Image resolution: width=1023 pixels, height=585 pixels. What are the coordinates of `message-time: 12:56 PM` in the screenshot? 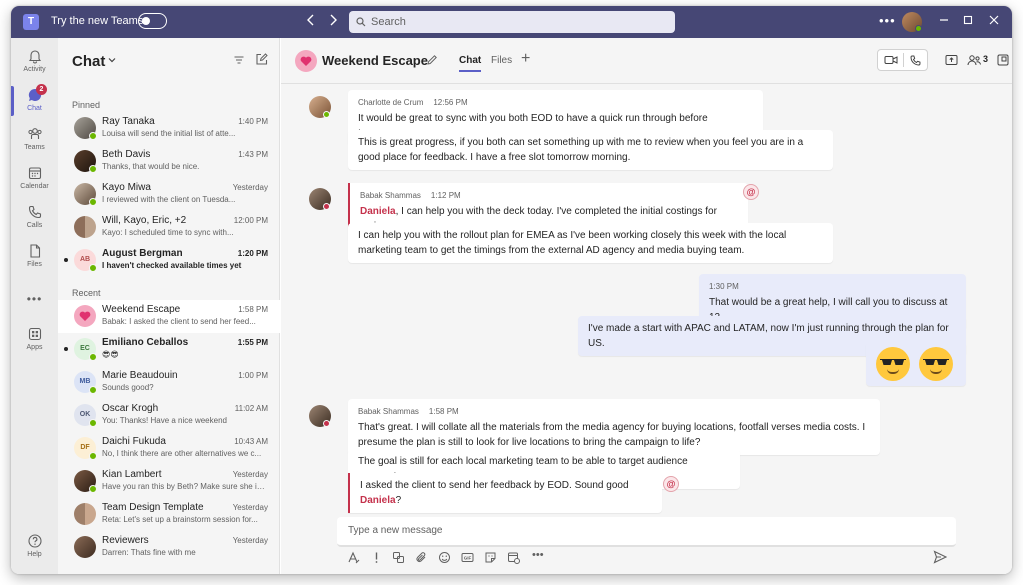 It's located at (450, 102).